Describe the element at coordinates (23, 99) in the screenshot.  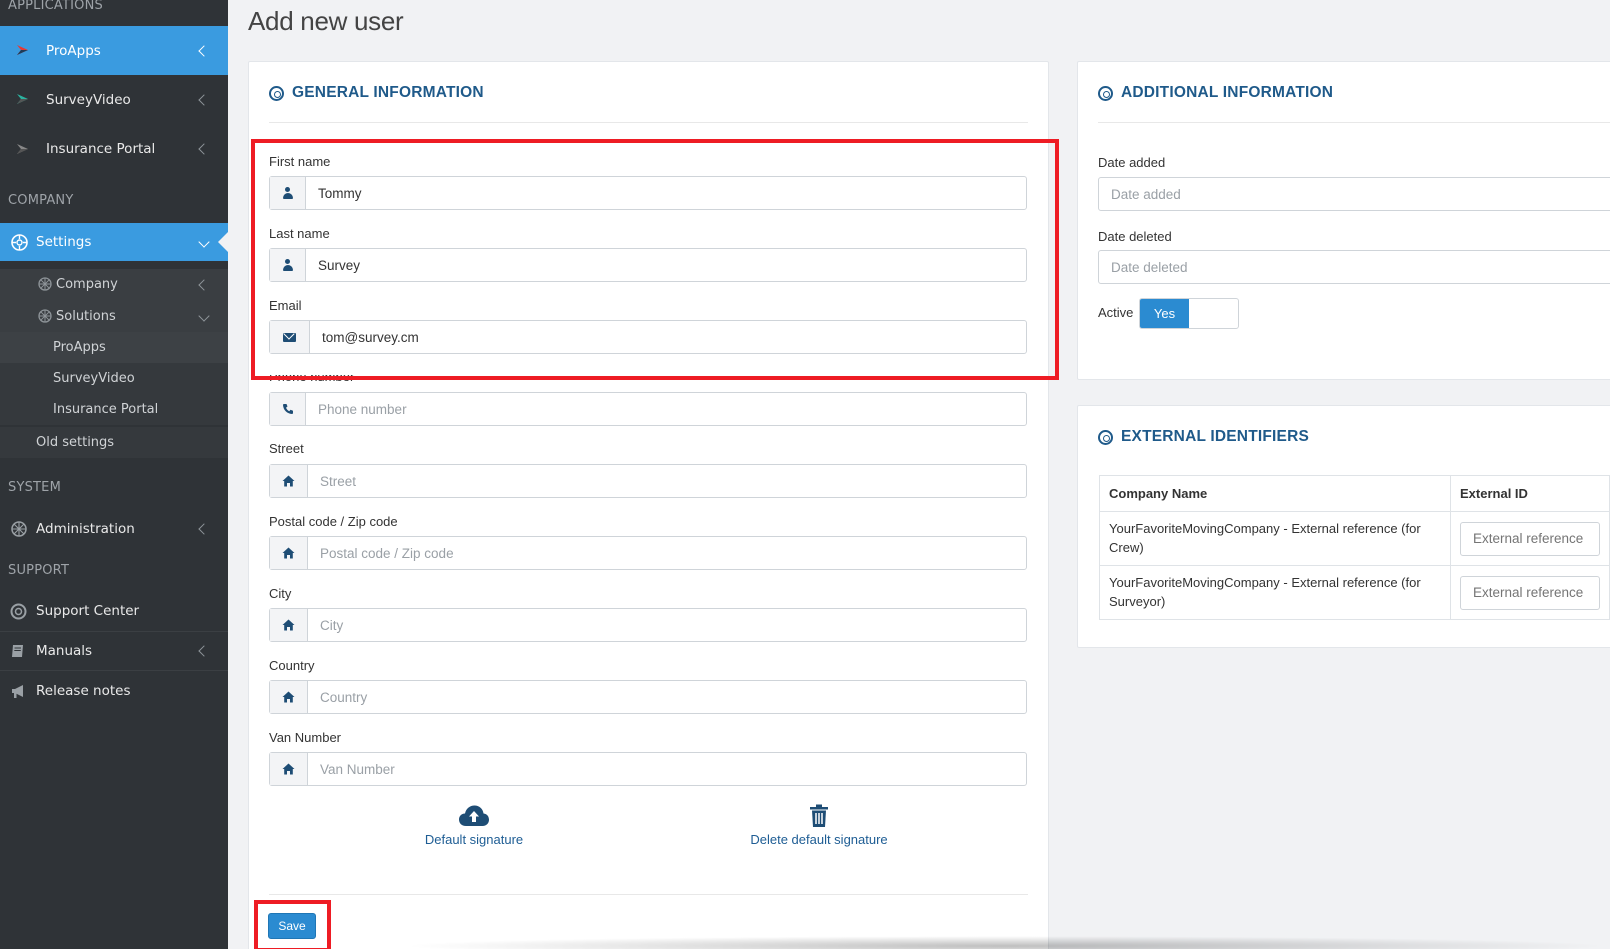
I see `surveyvideo-logo-icon` at that location.